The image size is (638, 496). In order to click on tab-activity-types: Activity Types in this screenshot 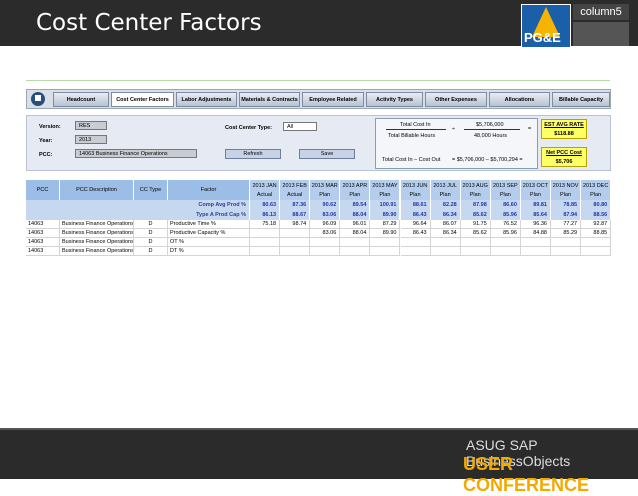, I will do `click(394, 99)`.